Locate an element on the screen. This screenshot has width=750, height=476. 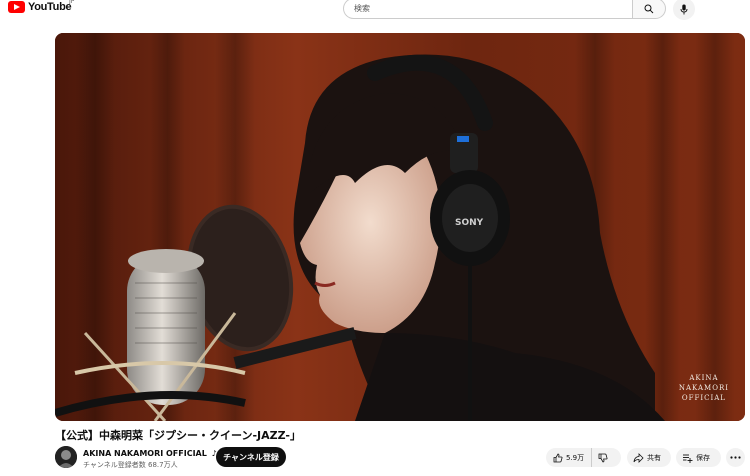
region-label: JP is located at coordinates (72, 2).